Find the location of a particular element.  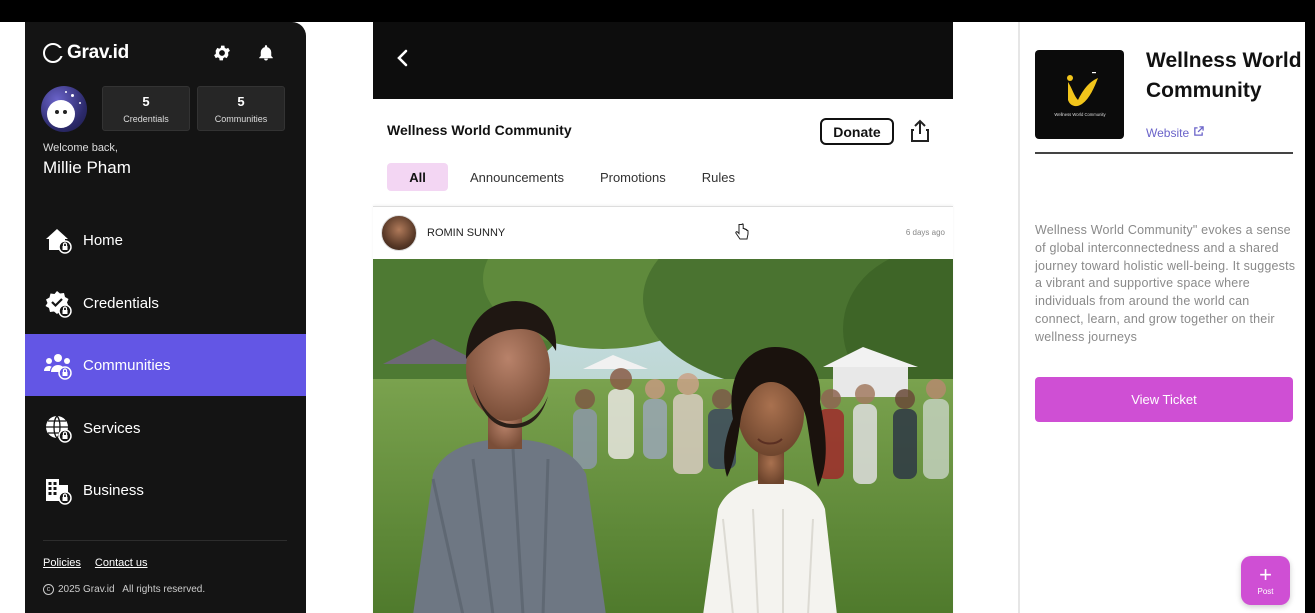

post-author: ROMIN SUNNY is located at coordinates (466, 233).